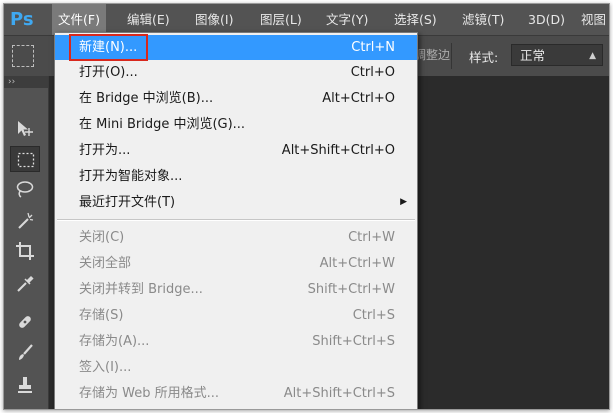 The width and height of the screenshot is (613, 413). What do you see at coordinates (25, 322) in the screenshot?
I see `healing-brush-tool-icon` at bounding box center [25, 322].